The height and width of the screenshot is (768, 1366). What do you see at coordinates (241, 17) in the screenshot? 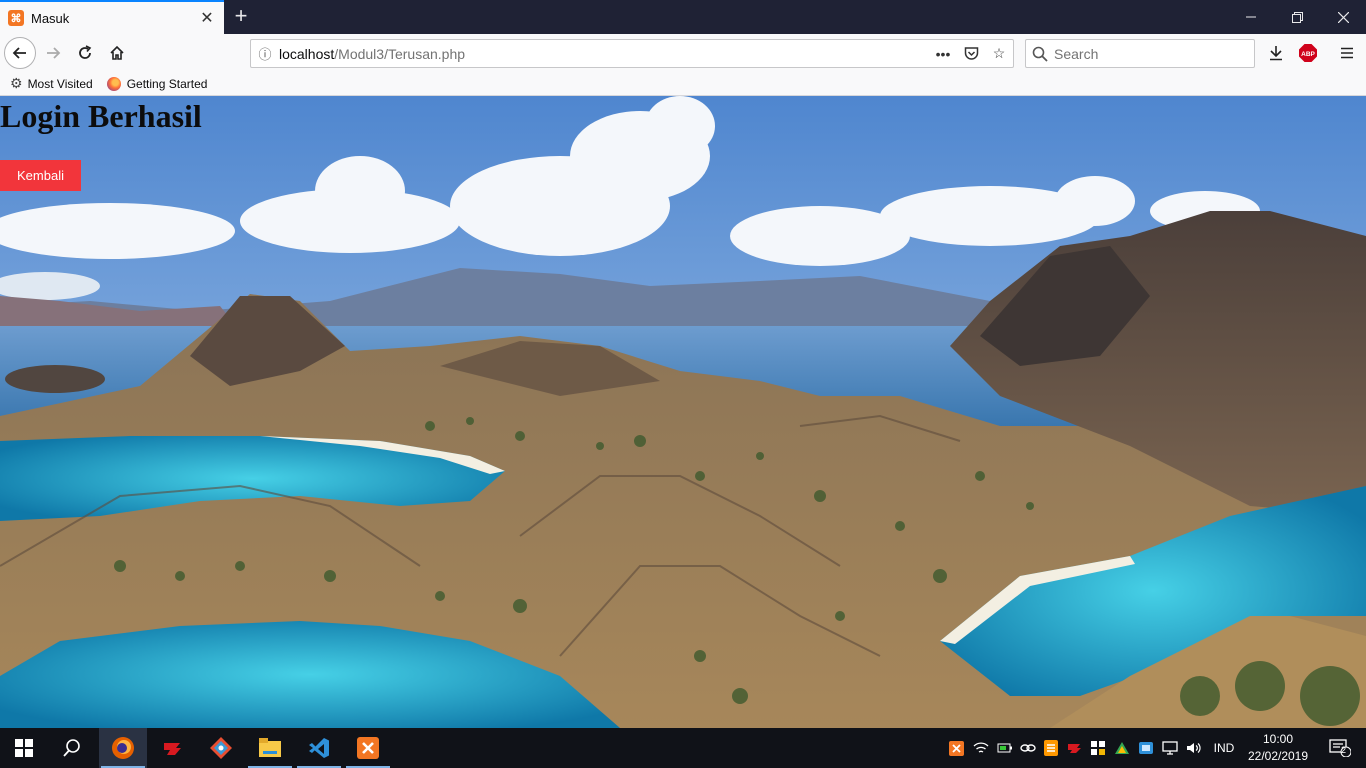
I see `new-tab-icon: +` at bounding box center [241, 17].